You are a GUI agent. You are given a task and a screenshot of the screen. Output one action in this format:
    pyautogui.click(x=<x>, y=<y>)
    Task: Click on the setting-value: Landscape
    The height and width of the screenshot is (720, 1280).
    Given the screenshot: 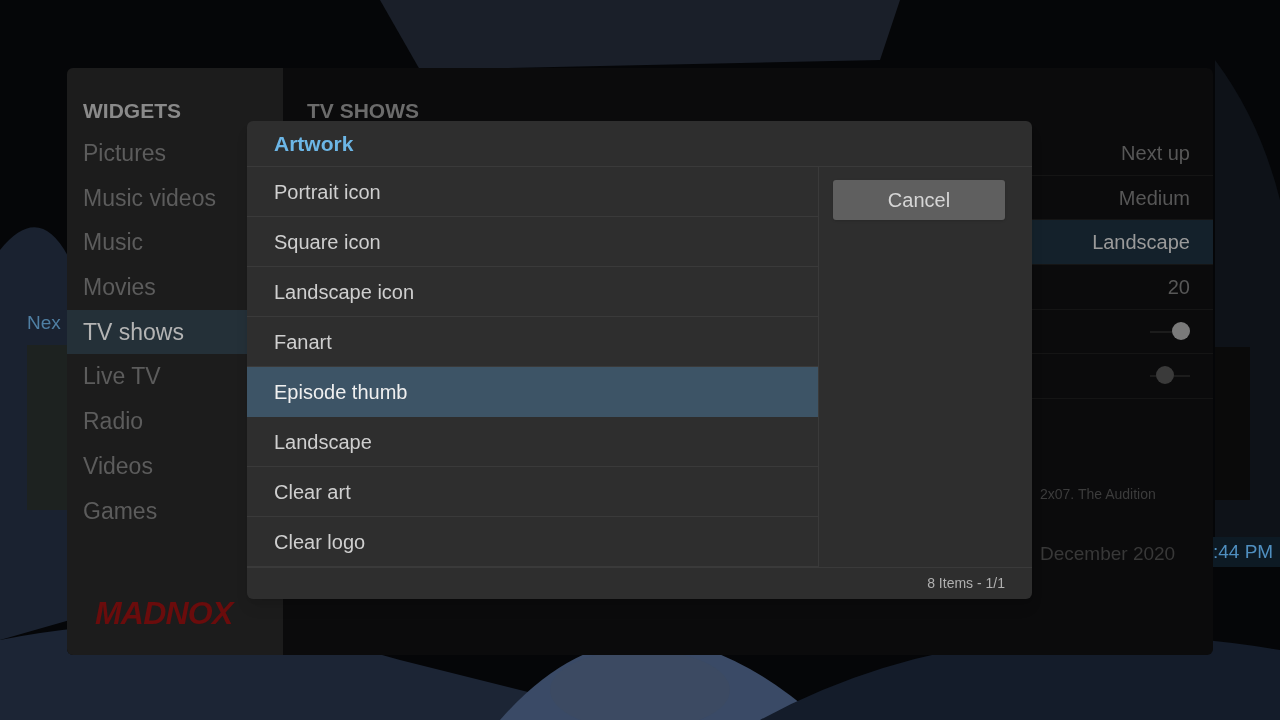 What is the action you would take?
    pyautogui.click(x=1141, y=243)
    